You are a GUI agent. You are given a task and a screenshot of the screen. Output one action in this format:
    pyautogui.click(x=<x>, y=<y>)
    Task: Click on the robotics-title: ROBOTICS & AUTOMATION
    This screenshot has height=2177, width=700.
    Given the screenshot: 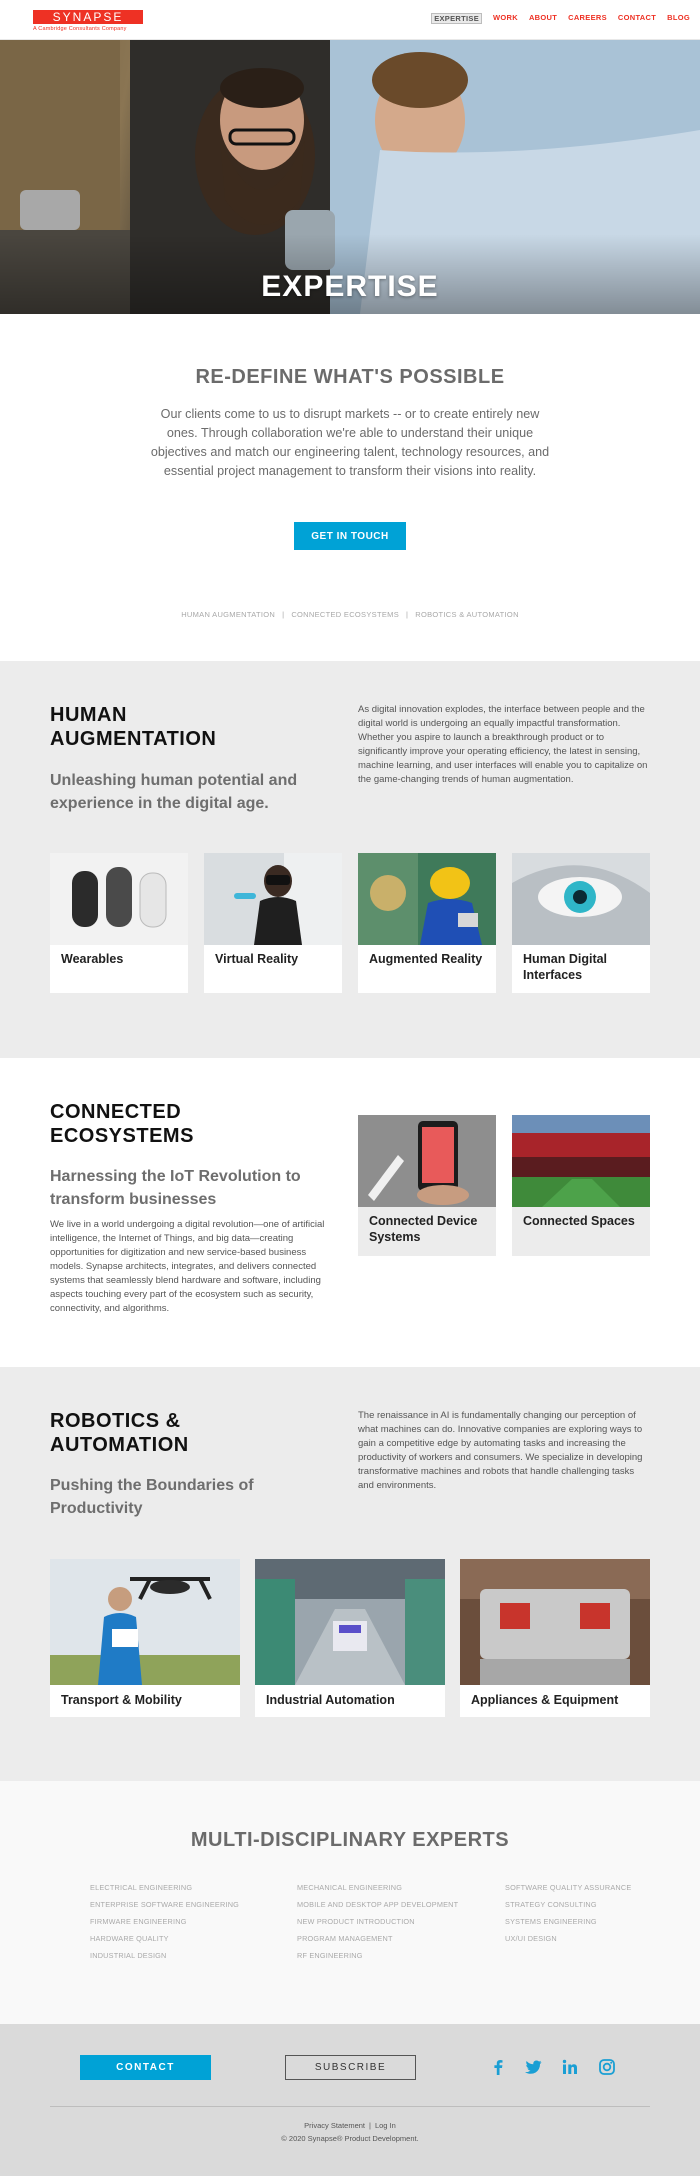 What is the action you would take?
    pyautogui.click(x=119, y=1433)
    